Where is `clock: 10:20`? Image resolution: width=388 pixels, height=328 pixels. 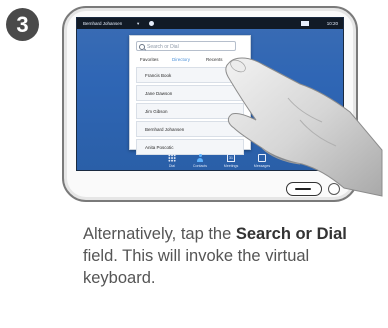 clock: 10:20 is located at coordinates (332, 23).